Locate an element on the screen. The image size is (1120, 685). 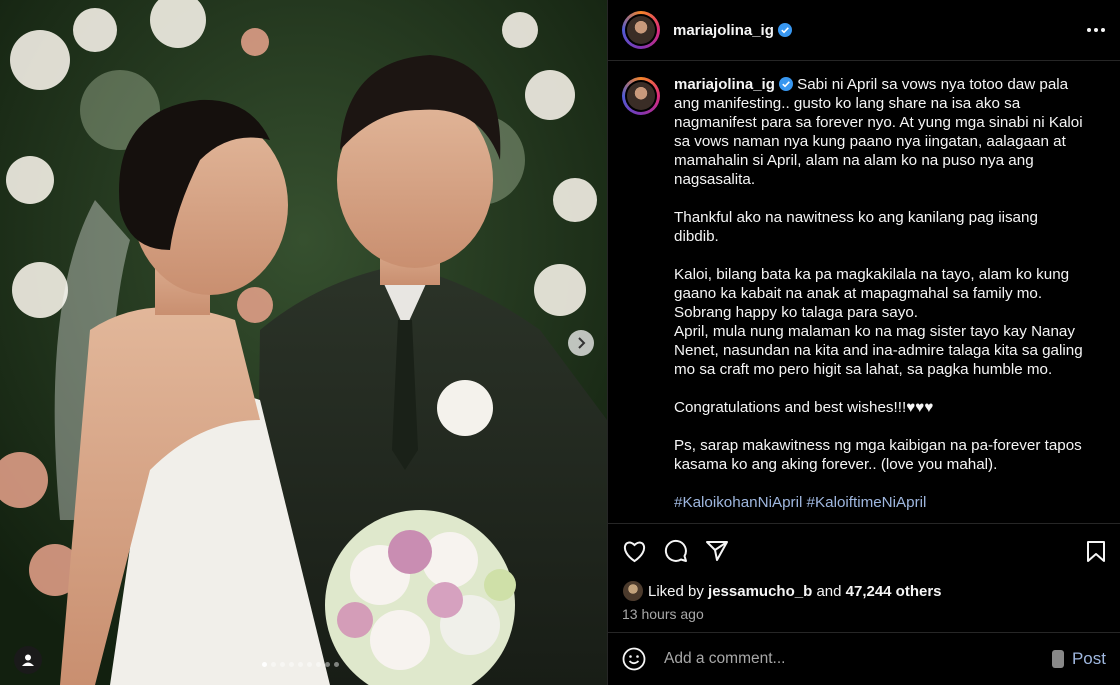
post-header: mariajolina_ig is located at coordinates (864, 30).